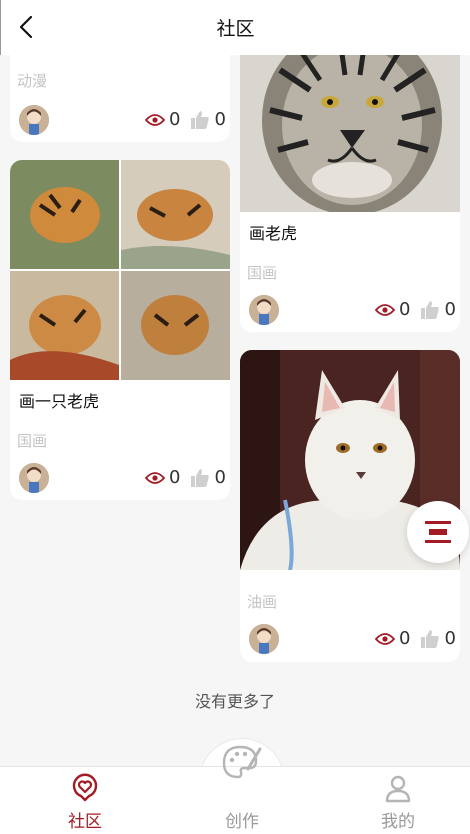 This screenshot has height=834, width=470. What do you see at coordinates (262, 602) in the screenshot?
I see `post-tag: 油画` at bounding box center [262, 602].